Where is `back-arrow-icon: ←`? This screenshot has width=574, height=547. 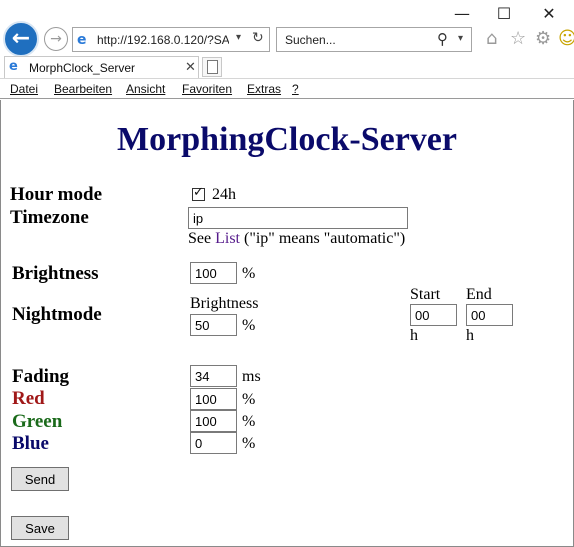
back-arrow-icon: ← is located at coordinates (21, 38).